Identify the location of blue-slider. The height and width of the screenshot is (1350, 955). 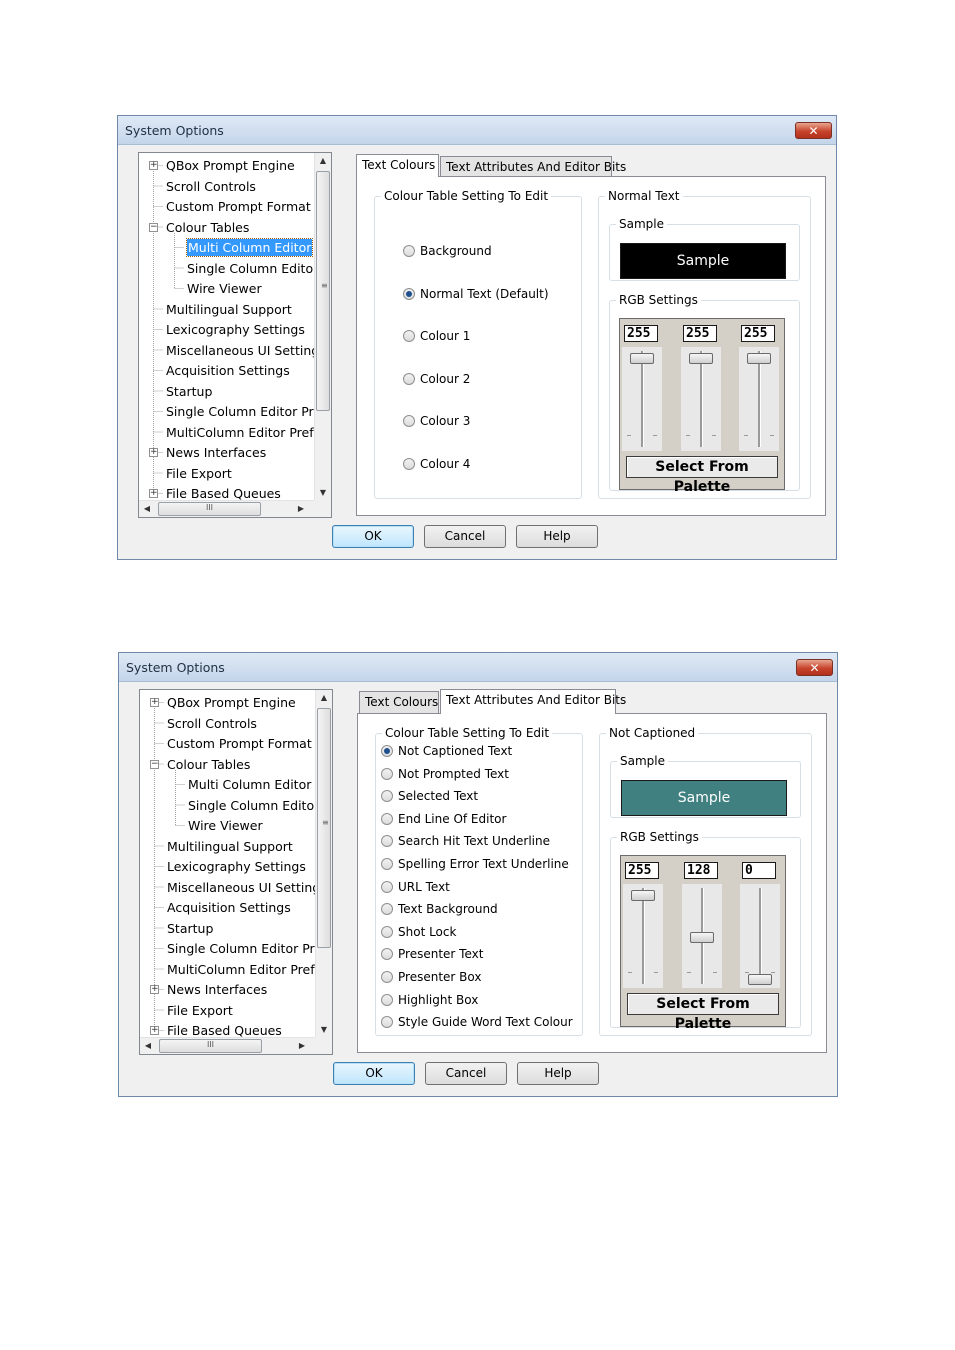
(760, 936).